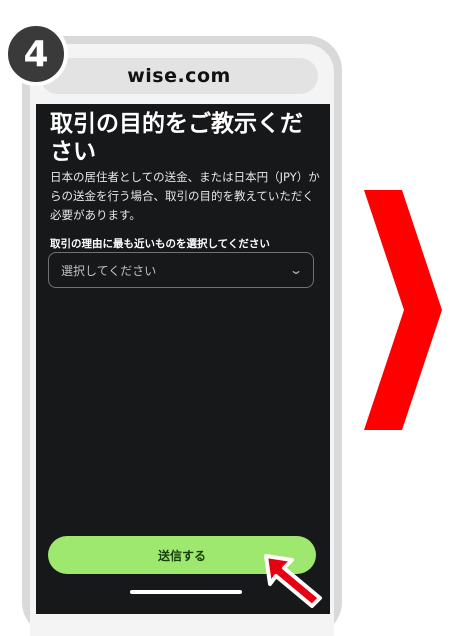  What do you see at coordinates (181, 270) in the screenshot?
I see `purpose-select: 選択してください ⌄` at bounding box center [181, 270].